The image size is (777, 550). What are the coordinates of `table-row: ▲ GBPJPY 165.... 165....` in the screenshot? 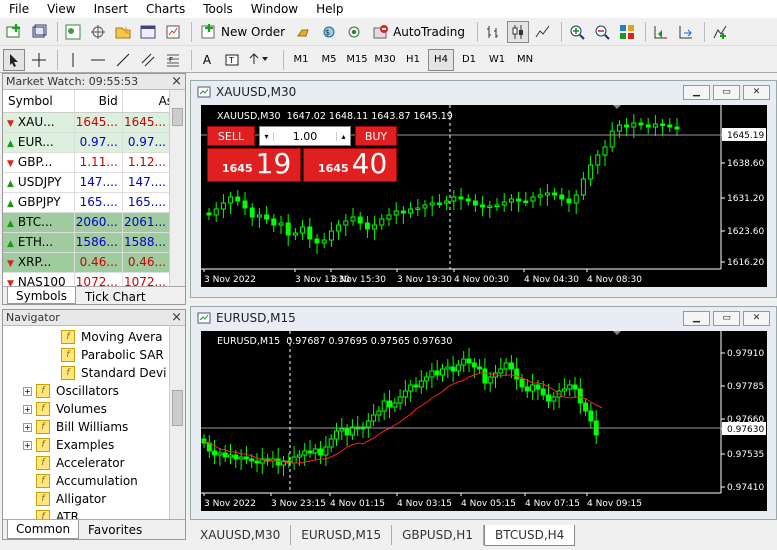 It's located at (94, 202).